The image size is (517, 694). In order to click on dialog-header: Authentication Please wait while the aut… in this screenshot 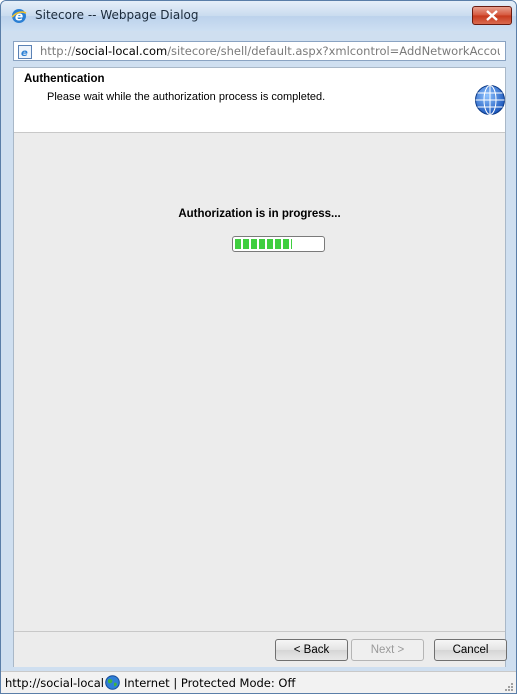, I will do `click(259, 100)`.